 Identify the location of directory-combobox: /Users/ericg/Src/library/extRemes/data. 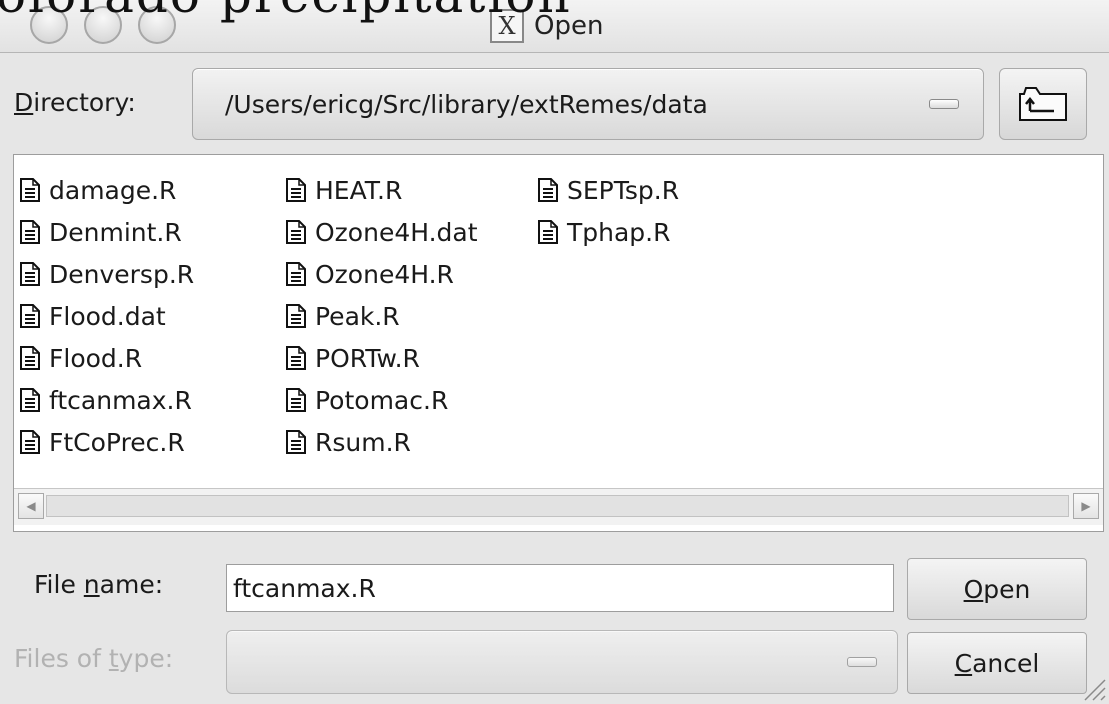
(588, 104).